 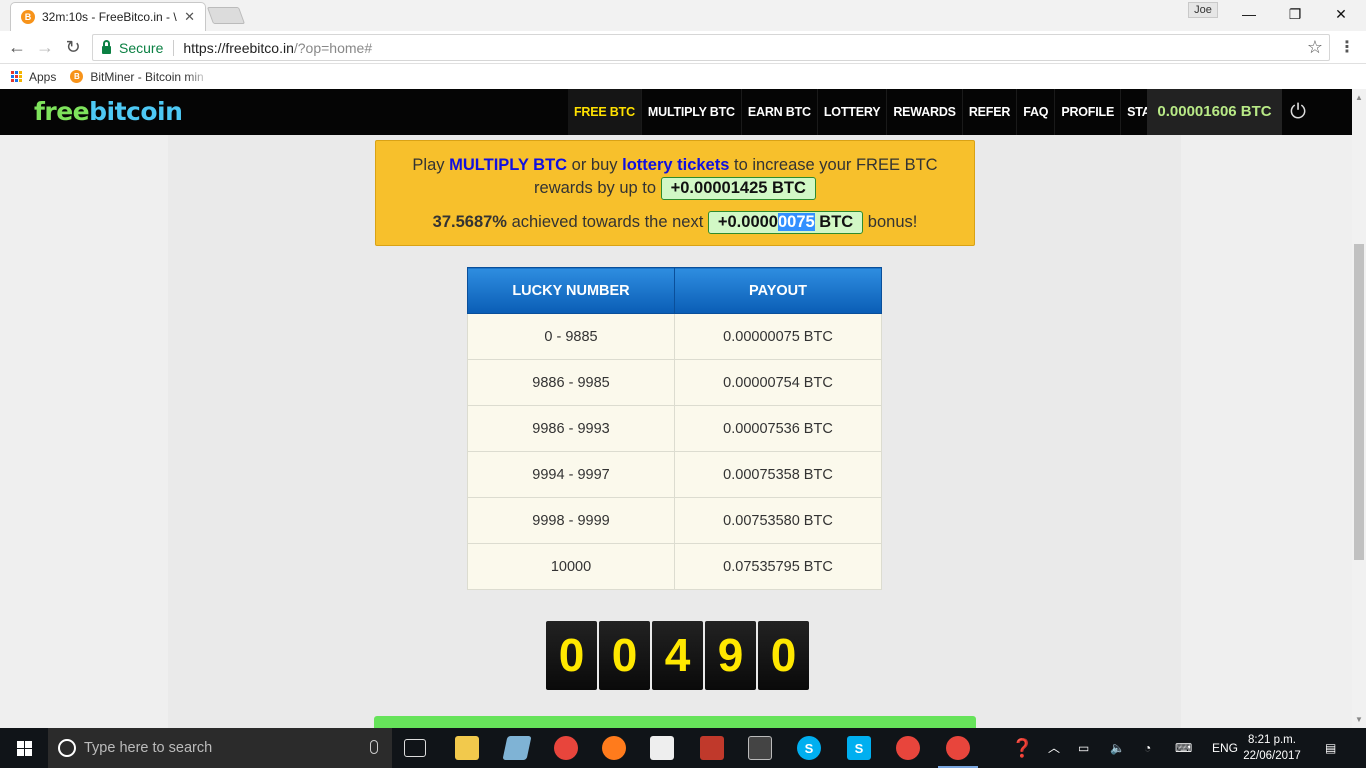 I want to click on task-view-icon, so click(x=415, y=748).